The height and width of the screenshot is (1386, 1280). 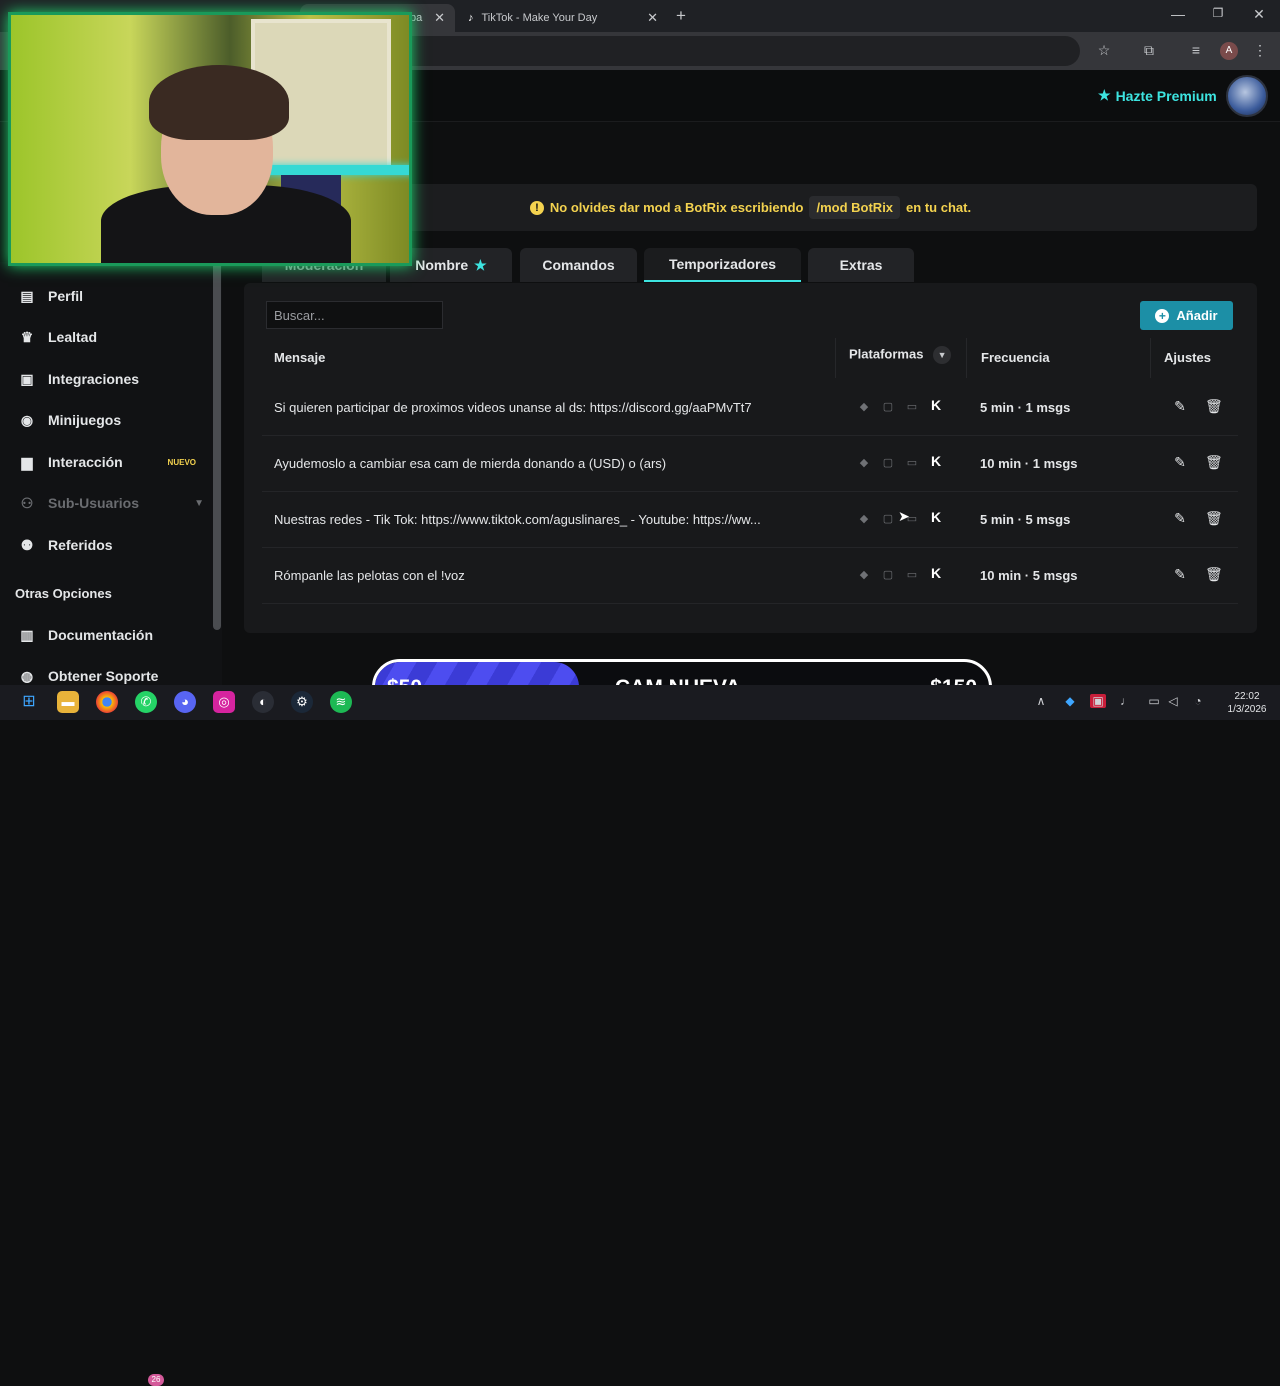 I want to click on sidebar-item-lealtad: ♛ Lealtad, so click(x=113, y=337).